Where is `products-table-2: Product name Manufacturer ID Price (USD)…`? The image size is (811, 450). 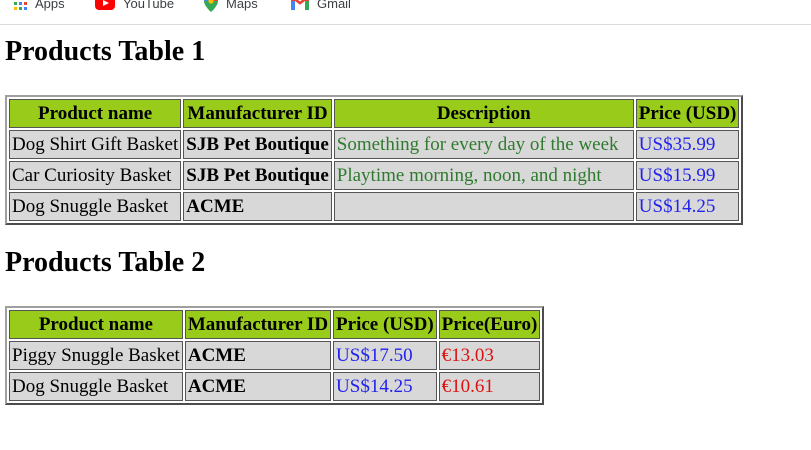
products-table-2: Product name Manufacturer ID Price (USD)… is located at coordinates (275, 355).